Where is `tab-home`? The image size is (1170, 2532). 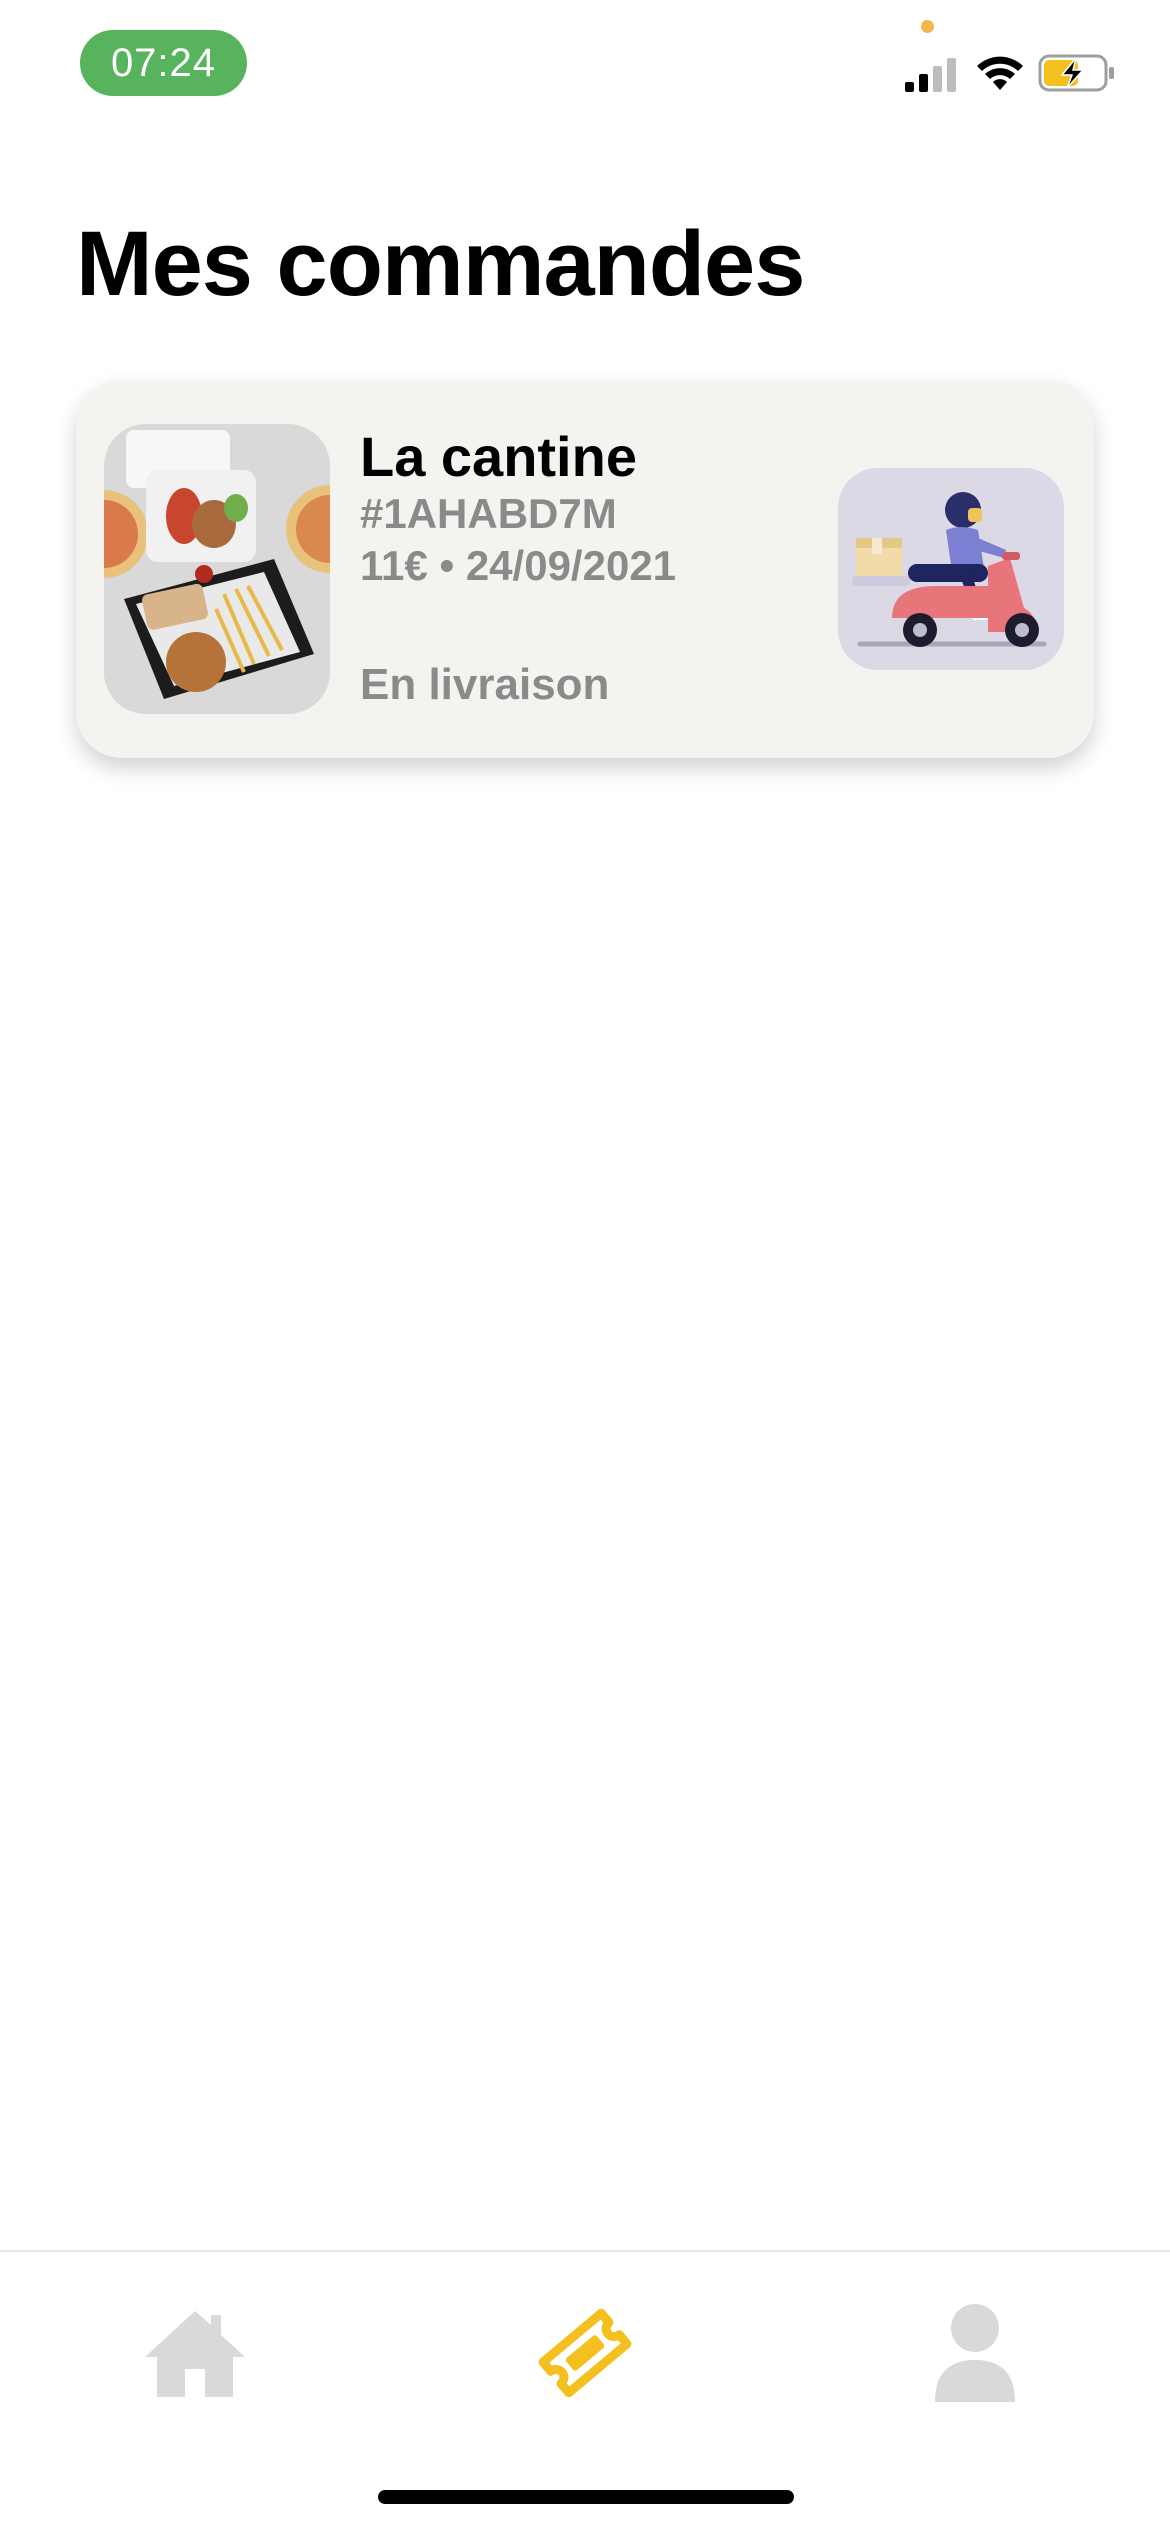
tab-home is located at coordinates (195, 2353).